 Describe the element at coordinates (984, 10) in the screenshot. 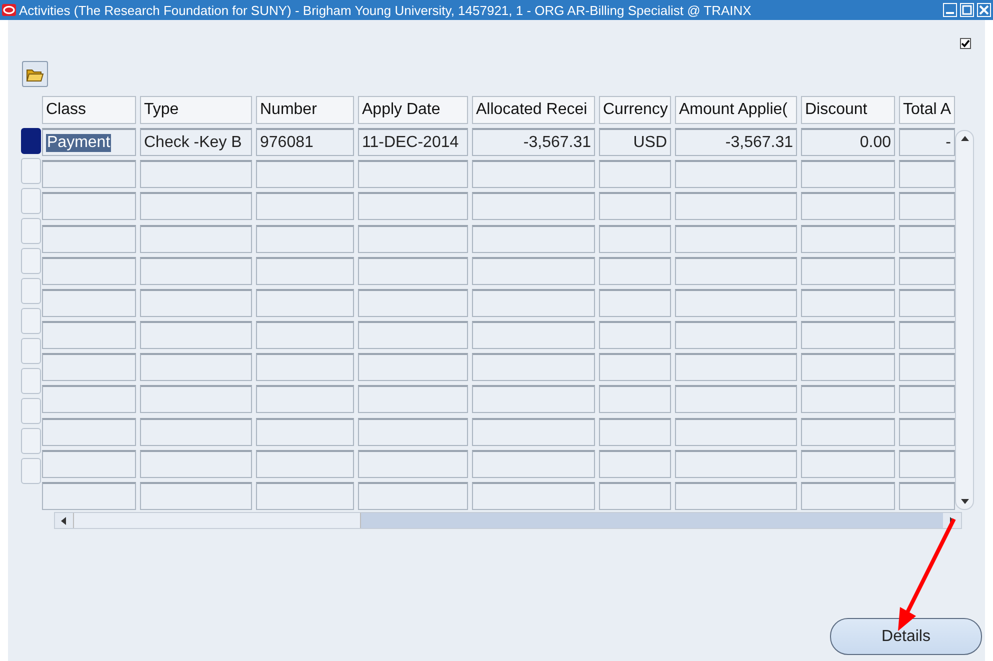

I see `close-button` at that location.